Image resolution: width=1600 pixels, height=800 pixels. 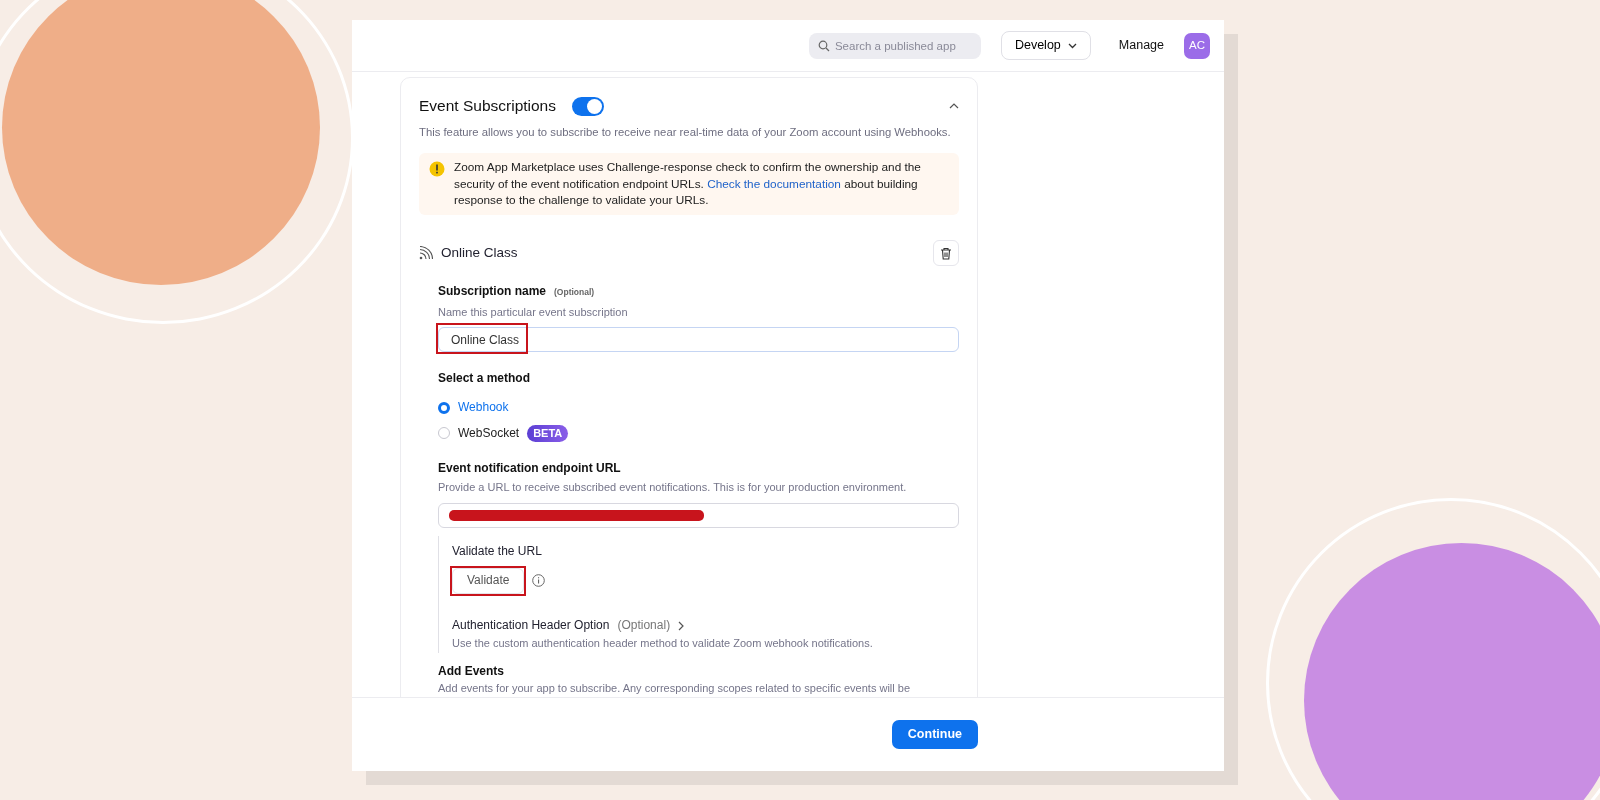 What do you see at coordinates (487, 106) in the screenshot?
I see `section-title: Event Subscriptions` at bounding box center [487, 106].